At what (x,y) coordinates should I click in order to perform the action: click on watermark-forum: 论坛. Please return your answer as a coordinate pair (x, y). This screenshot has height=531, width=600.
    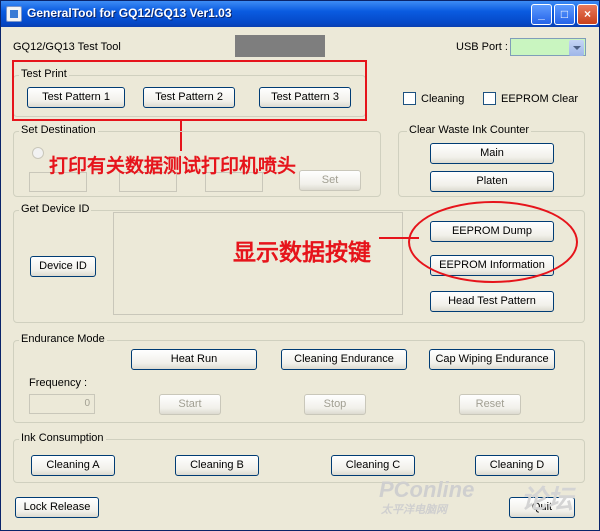
    Looking at the image, I should click on (547, 499).